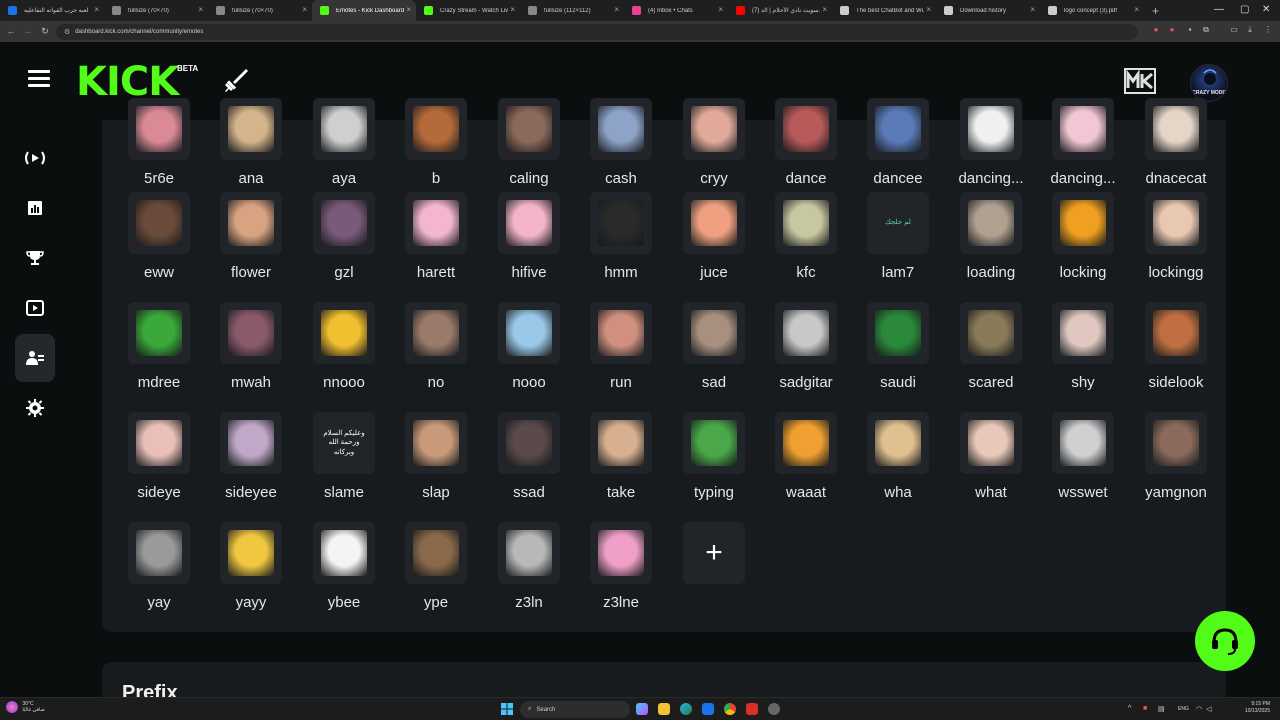 This screenshot has width=1280, height=720. I want to click on clock: 9:15 PM 10/13/2025, so click(1257, 707).